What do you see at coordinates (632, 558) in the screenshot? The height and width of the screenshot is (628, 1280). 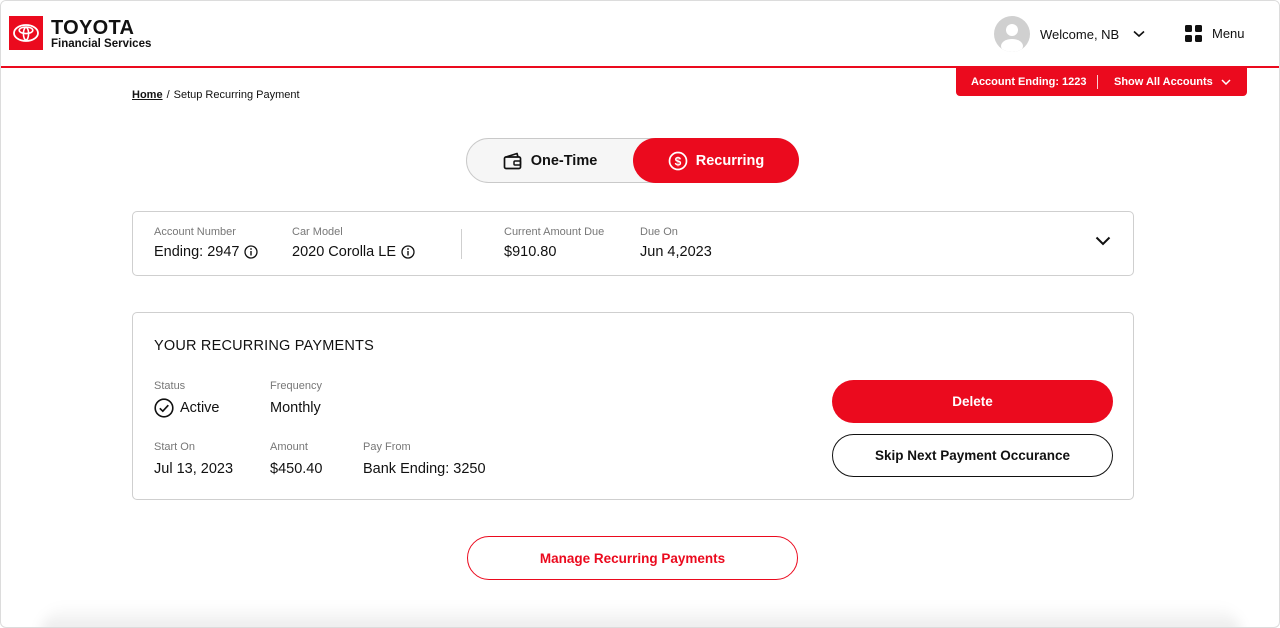 I see `manage-recurring-payments-button: Manage Recurring Payments` at bounding box center [632, 558].